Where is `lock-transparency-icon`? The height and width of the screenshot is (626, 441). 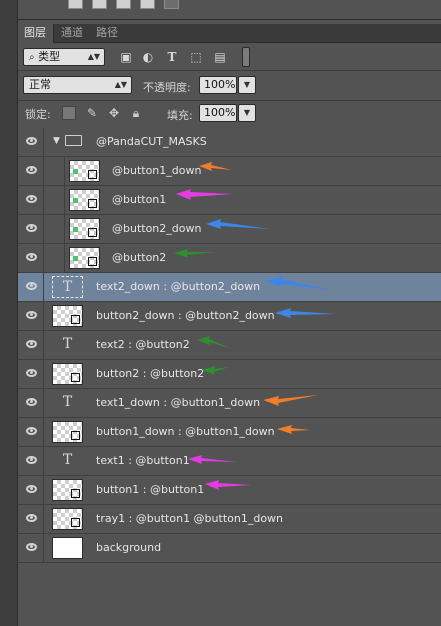 lock-transparency-icon is located at coordinates (69, 113).